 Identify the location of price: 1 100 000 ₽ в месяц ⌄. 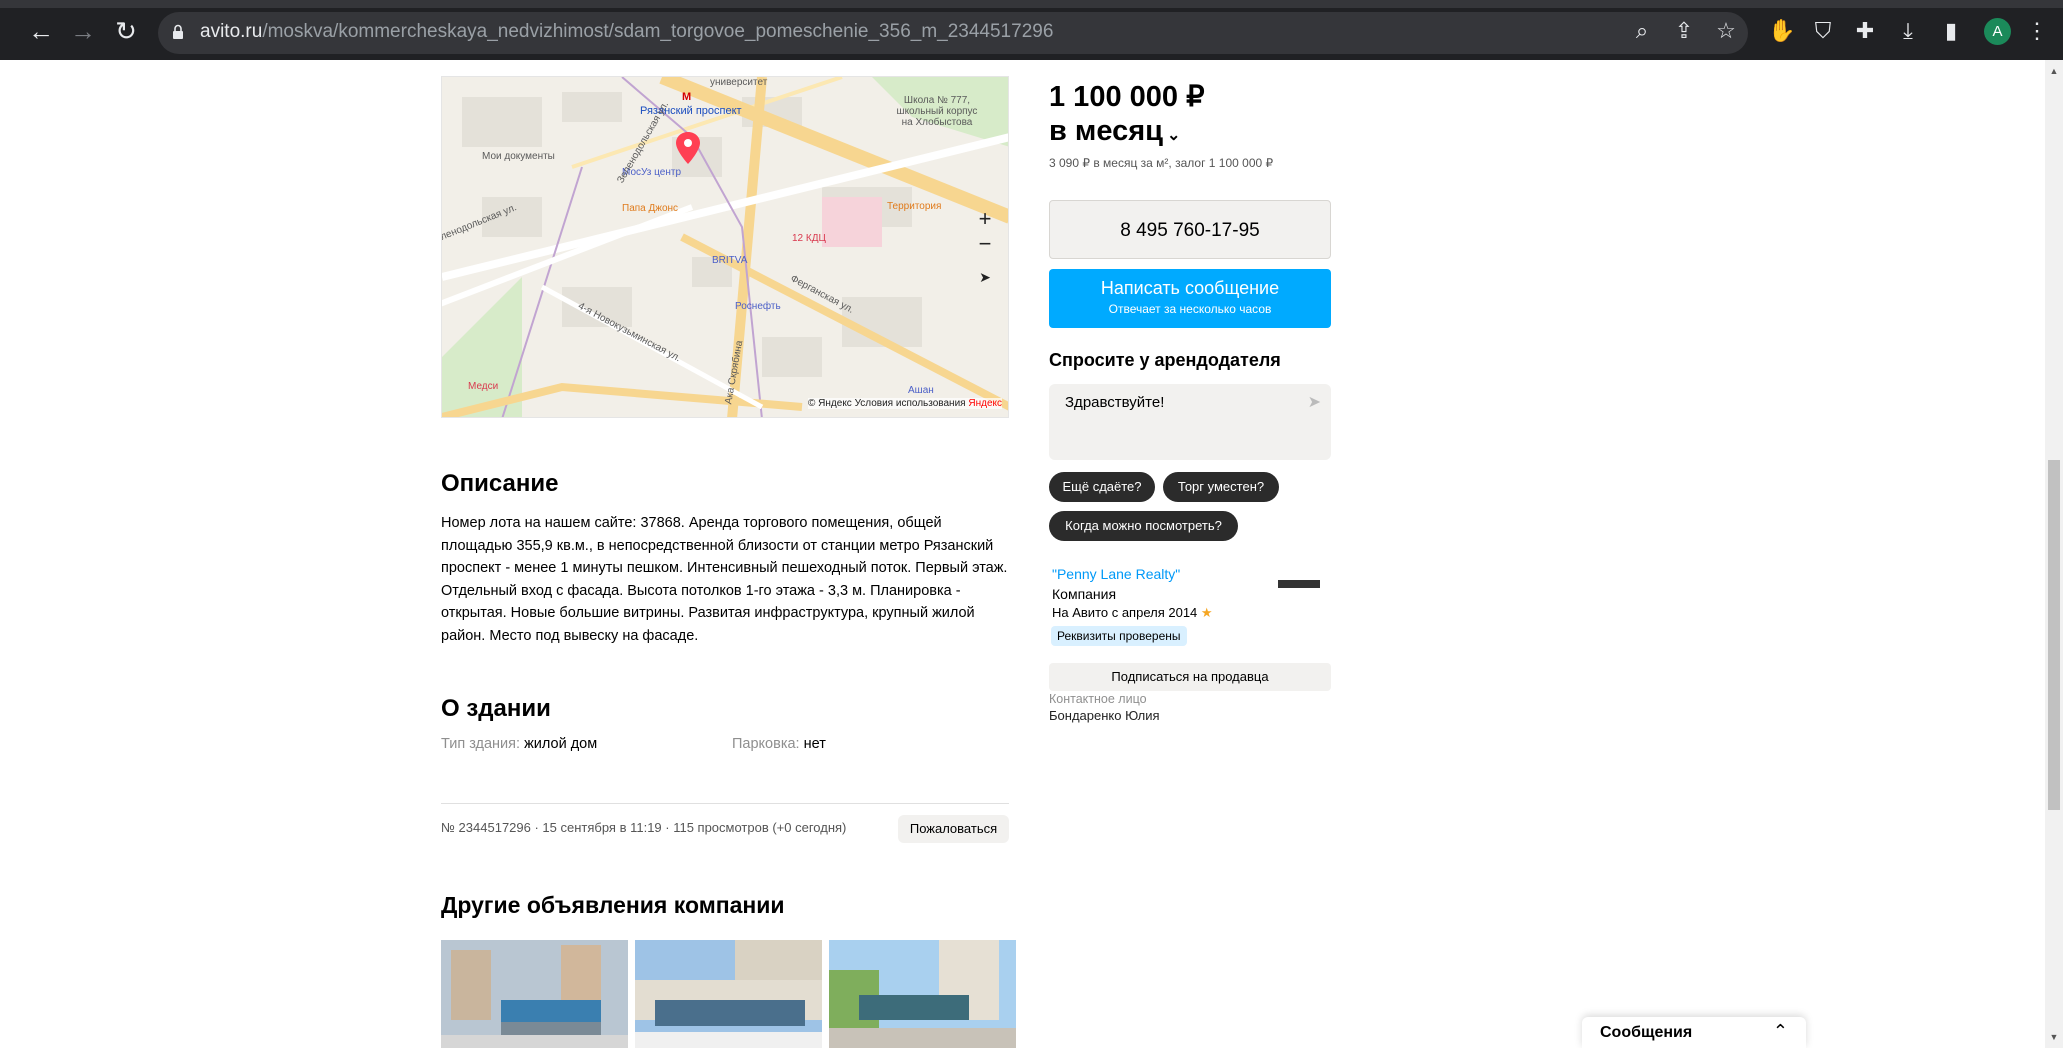
(1127, 116).